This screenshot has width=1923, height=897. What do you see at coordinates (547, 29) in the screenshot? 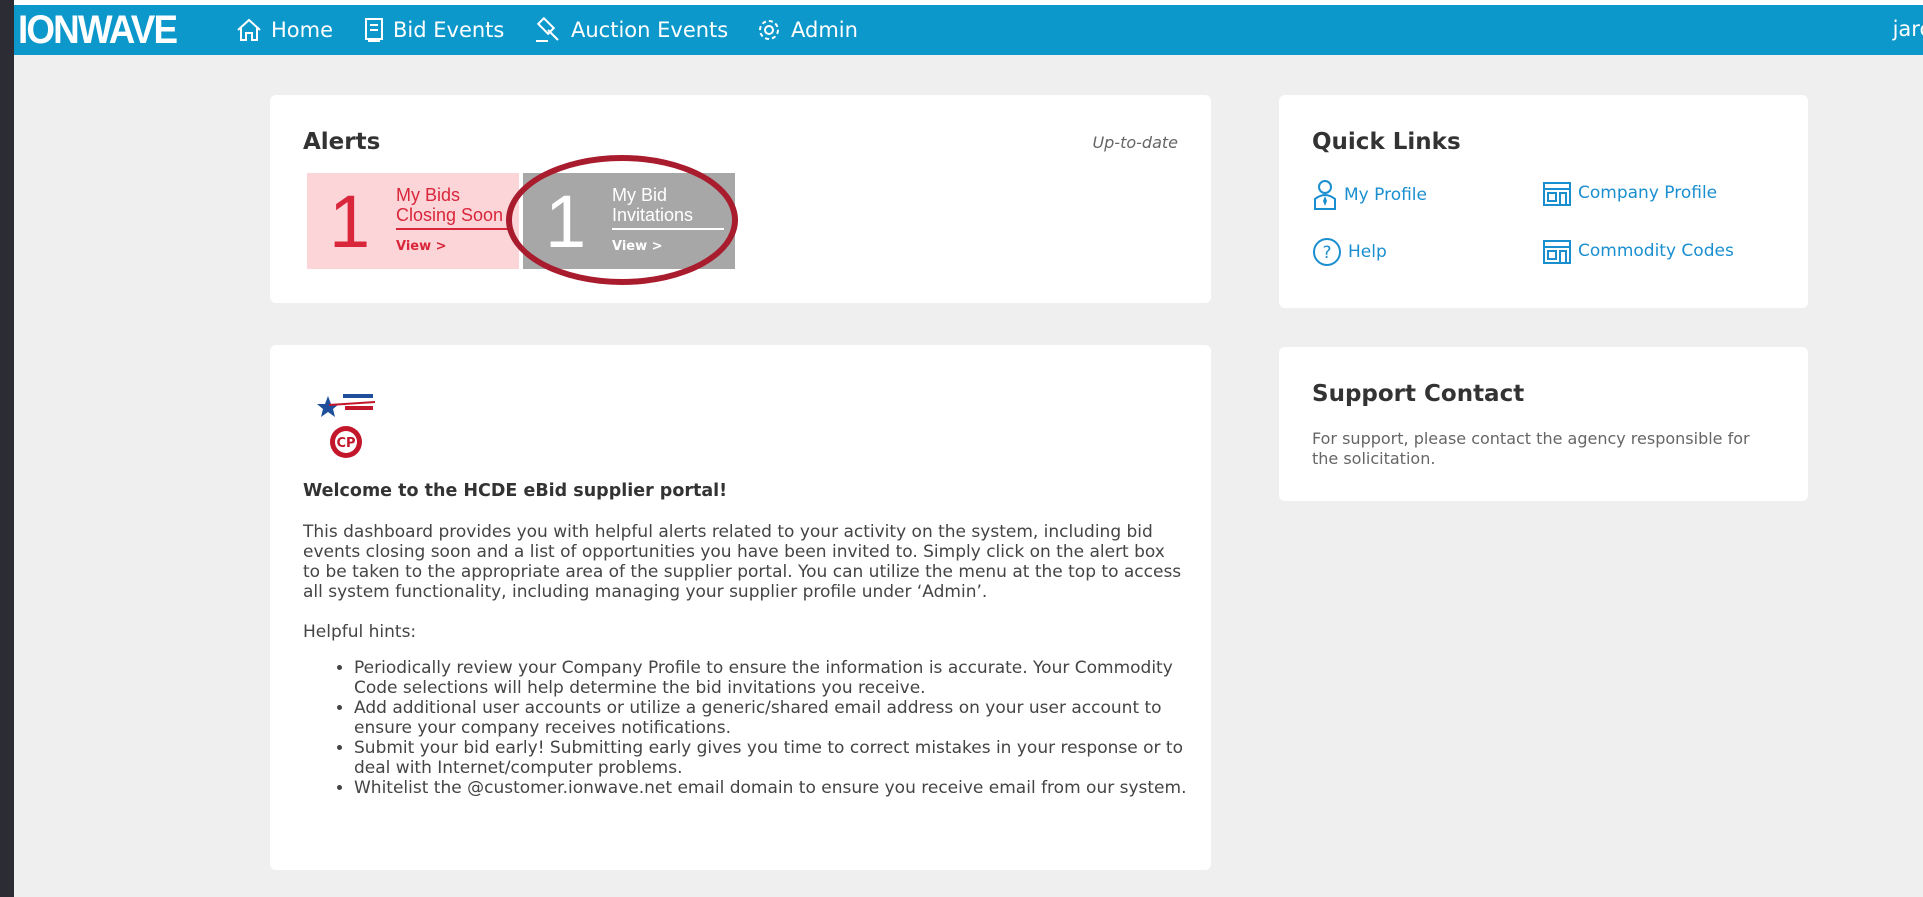
I see `gavel-icon` at bounding box center [547, 29].